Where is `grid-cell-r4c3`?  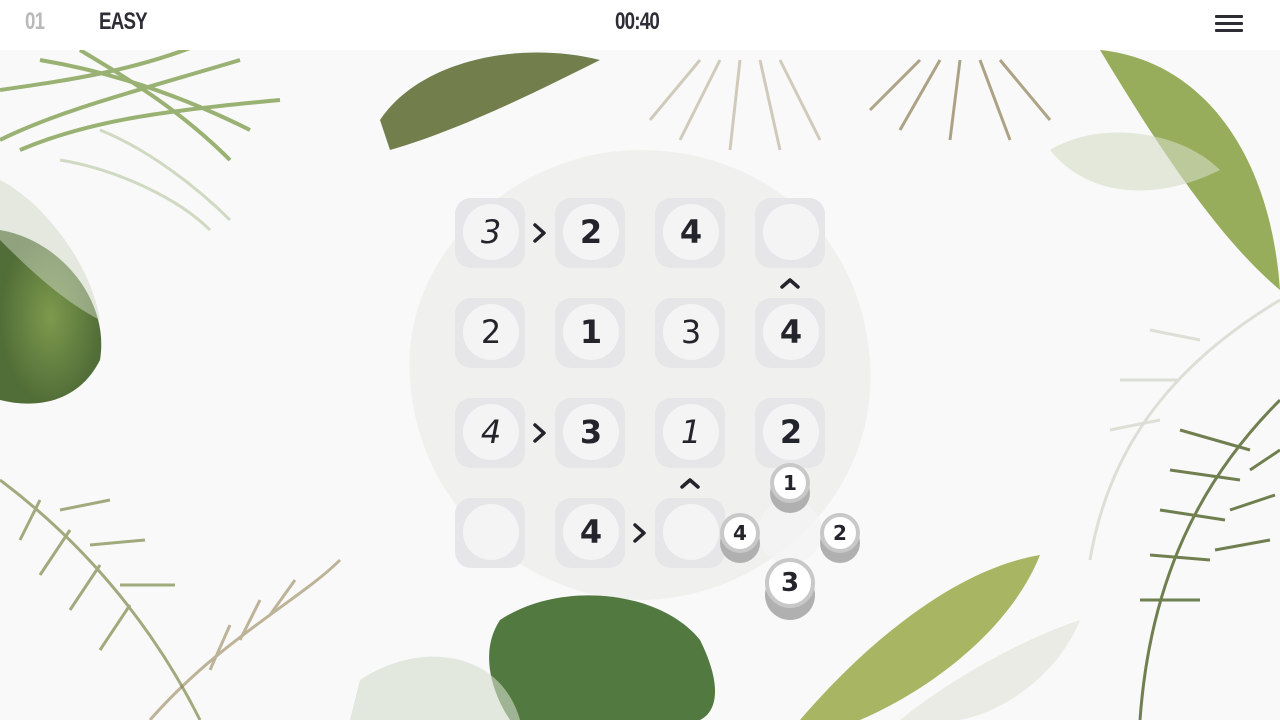
grid-cell-r4c3 is located at coordinates (690, 533).